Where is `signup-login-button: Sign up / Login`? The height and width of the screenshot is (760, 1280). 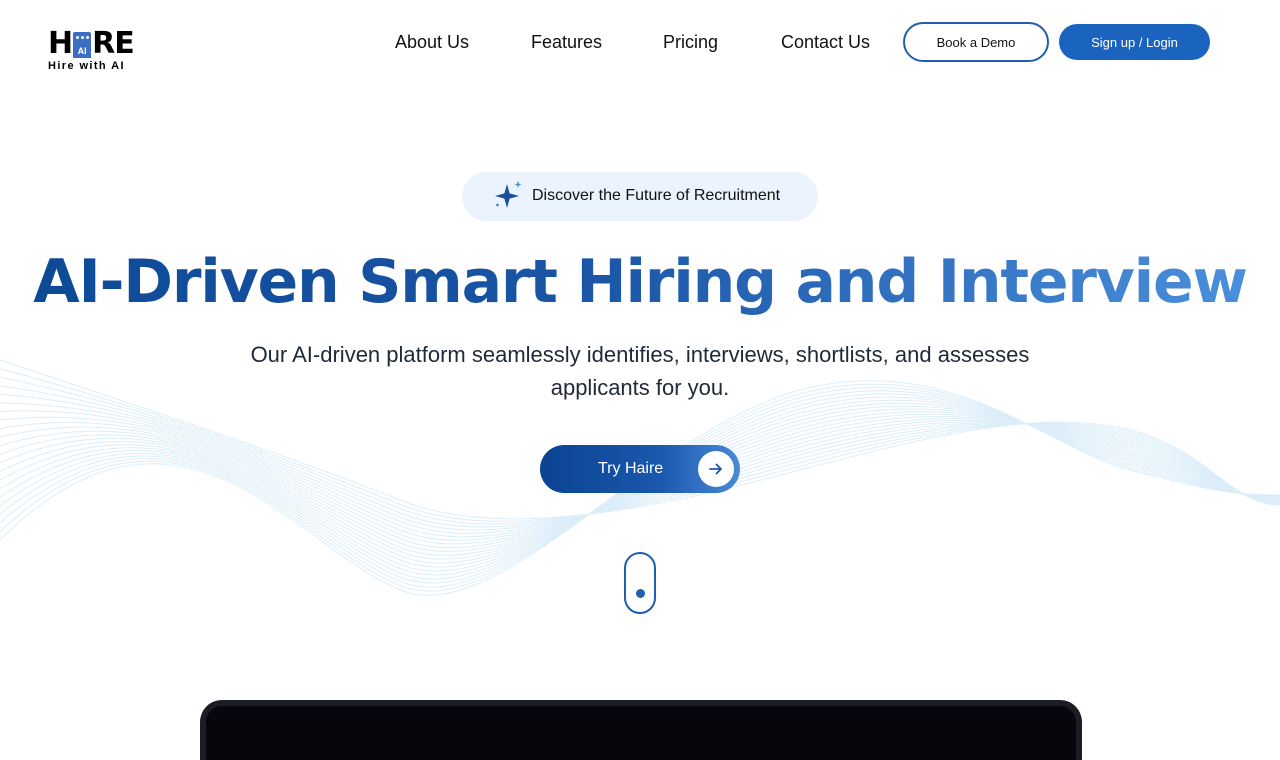 signup-login-button: Sign up / Login is located at coordinates (1134, 42).